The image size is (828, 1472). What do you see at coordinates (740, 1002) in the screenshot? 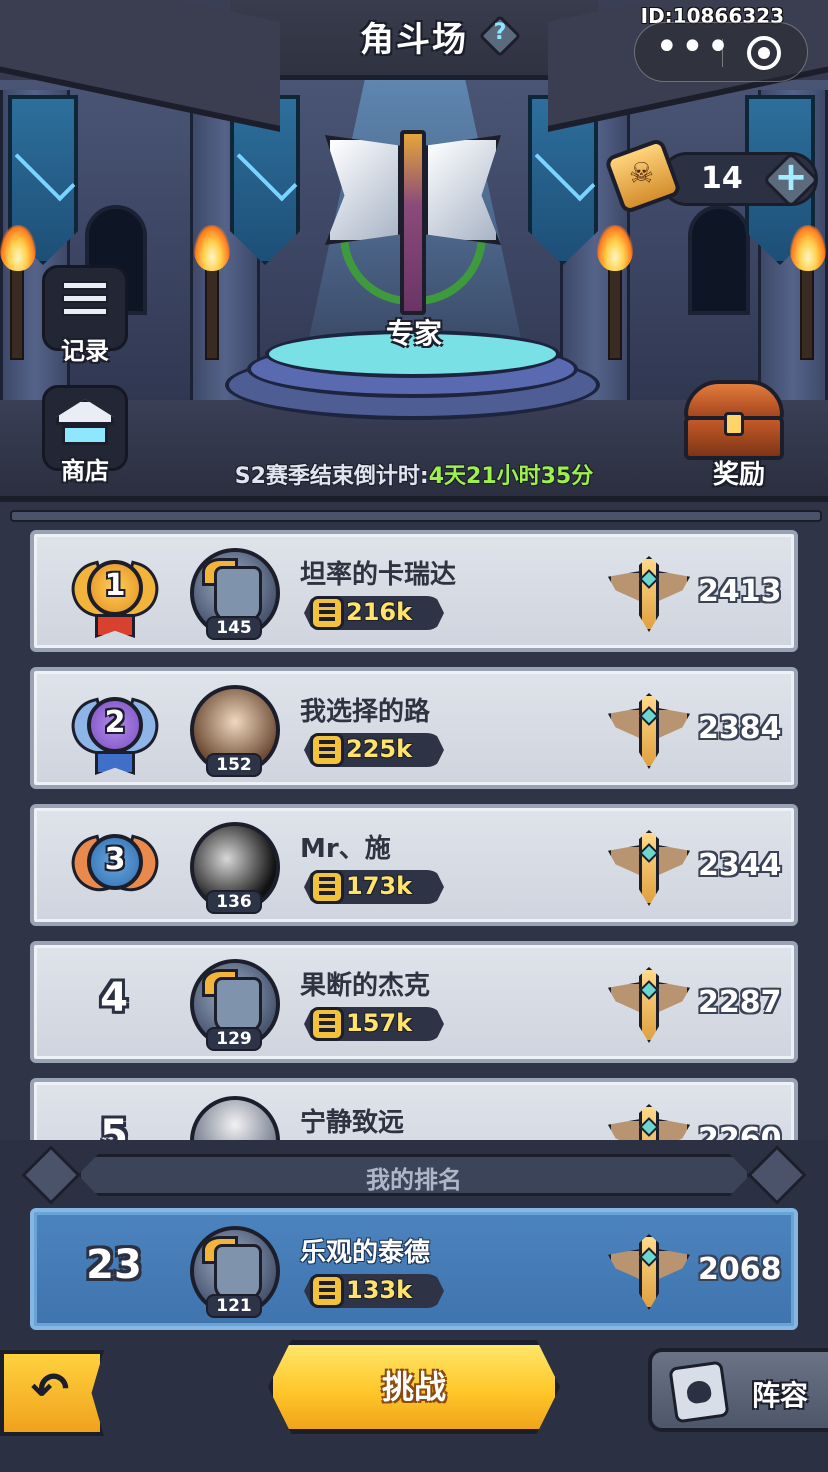
I see `arena-score: 2287` at bounding box center [740, 1002].